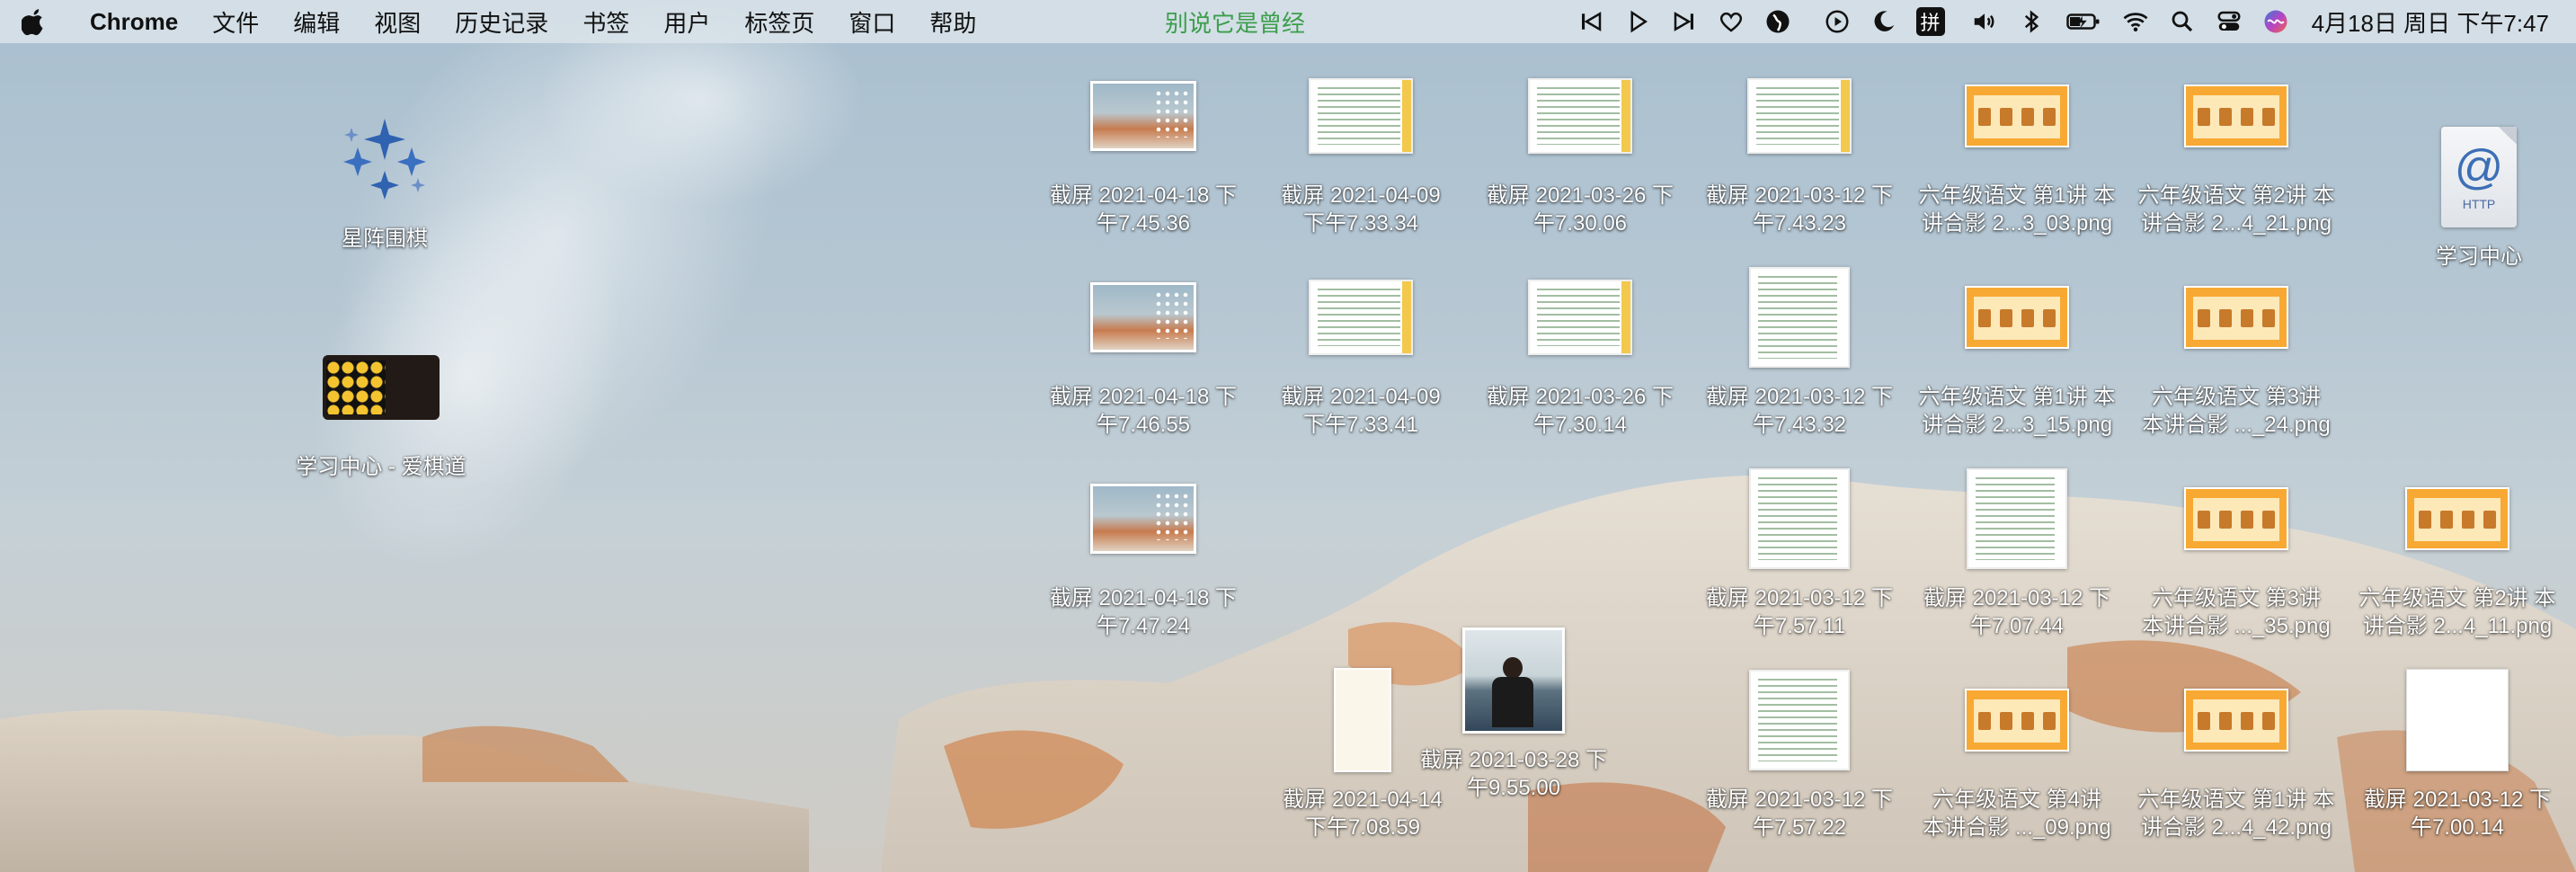 This screenshot has height=872, width=2576. Describe the element at coordinates (2236, 397) in the screenshot. I see `file-label-line-1: 六年级语文 第3讲` at that location.